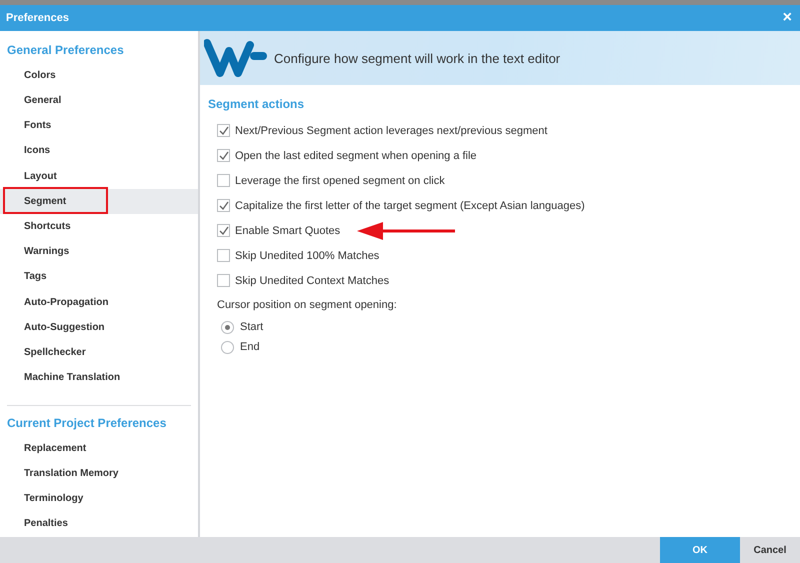  Describe the element at coordinates (99, 201) in the screenshot. I see `sidebar-item: Segment` at that location.